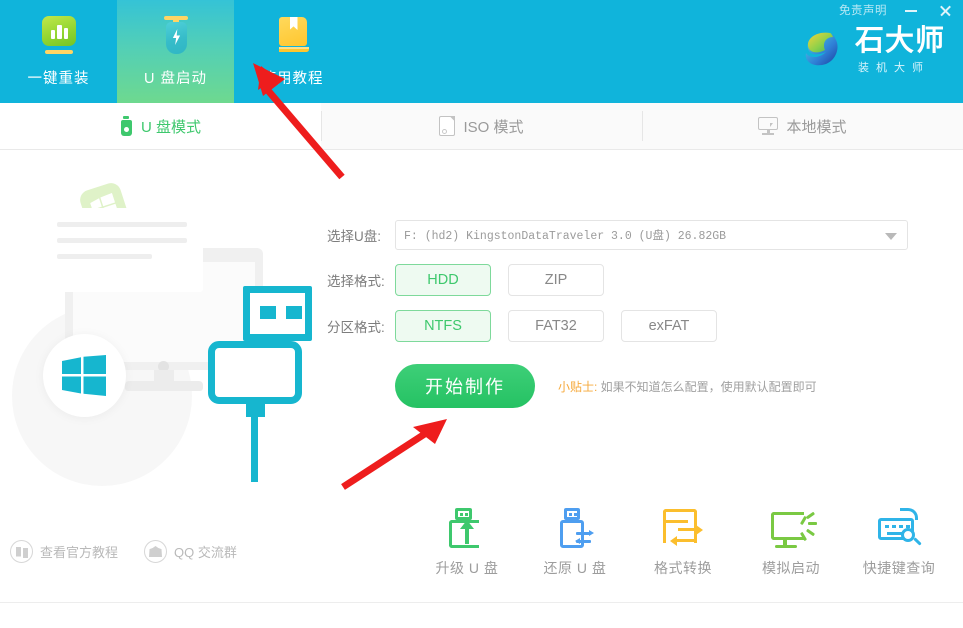 Image resolution: width=963 pixels, height=628 pixels. What do you see at coordinates (59, 38) in the screenshot?
I see `chart-monitor-icon` at bounding box center [59, 38].